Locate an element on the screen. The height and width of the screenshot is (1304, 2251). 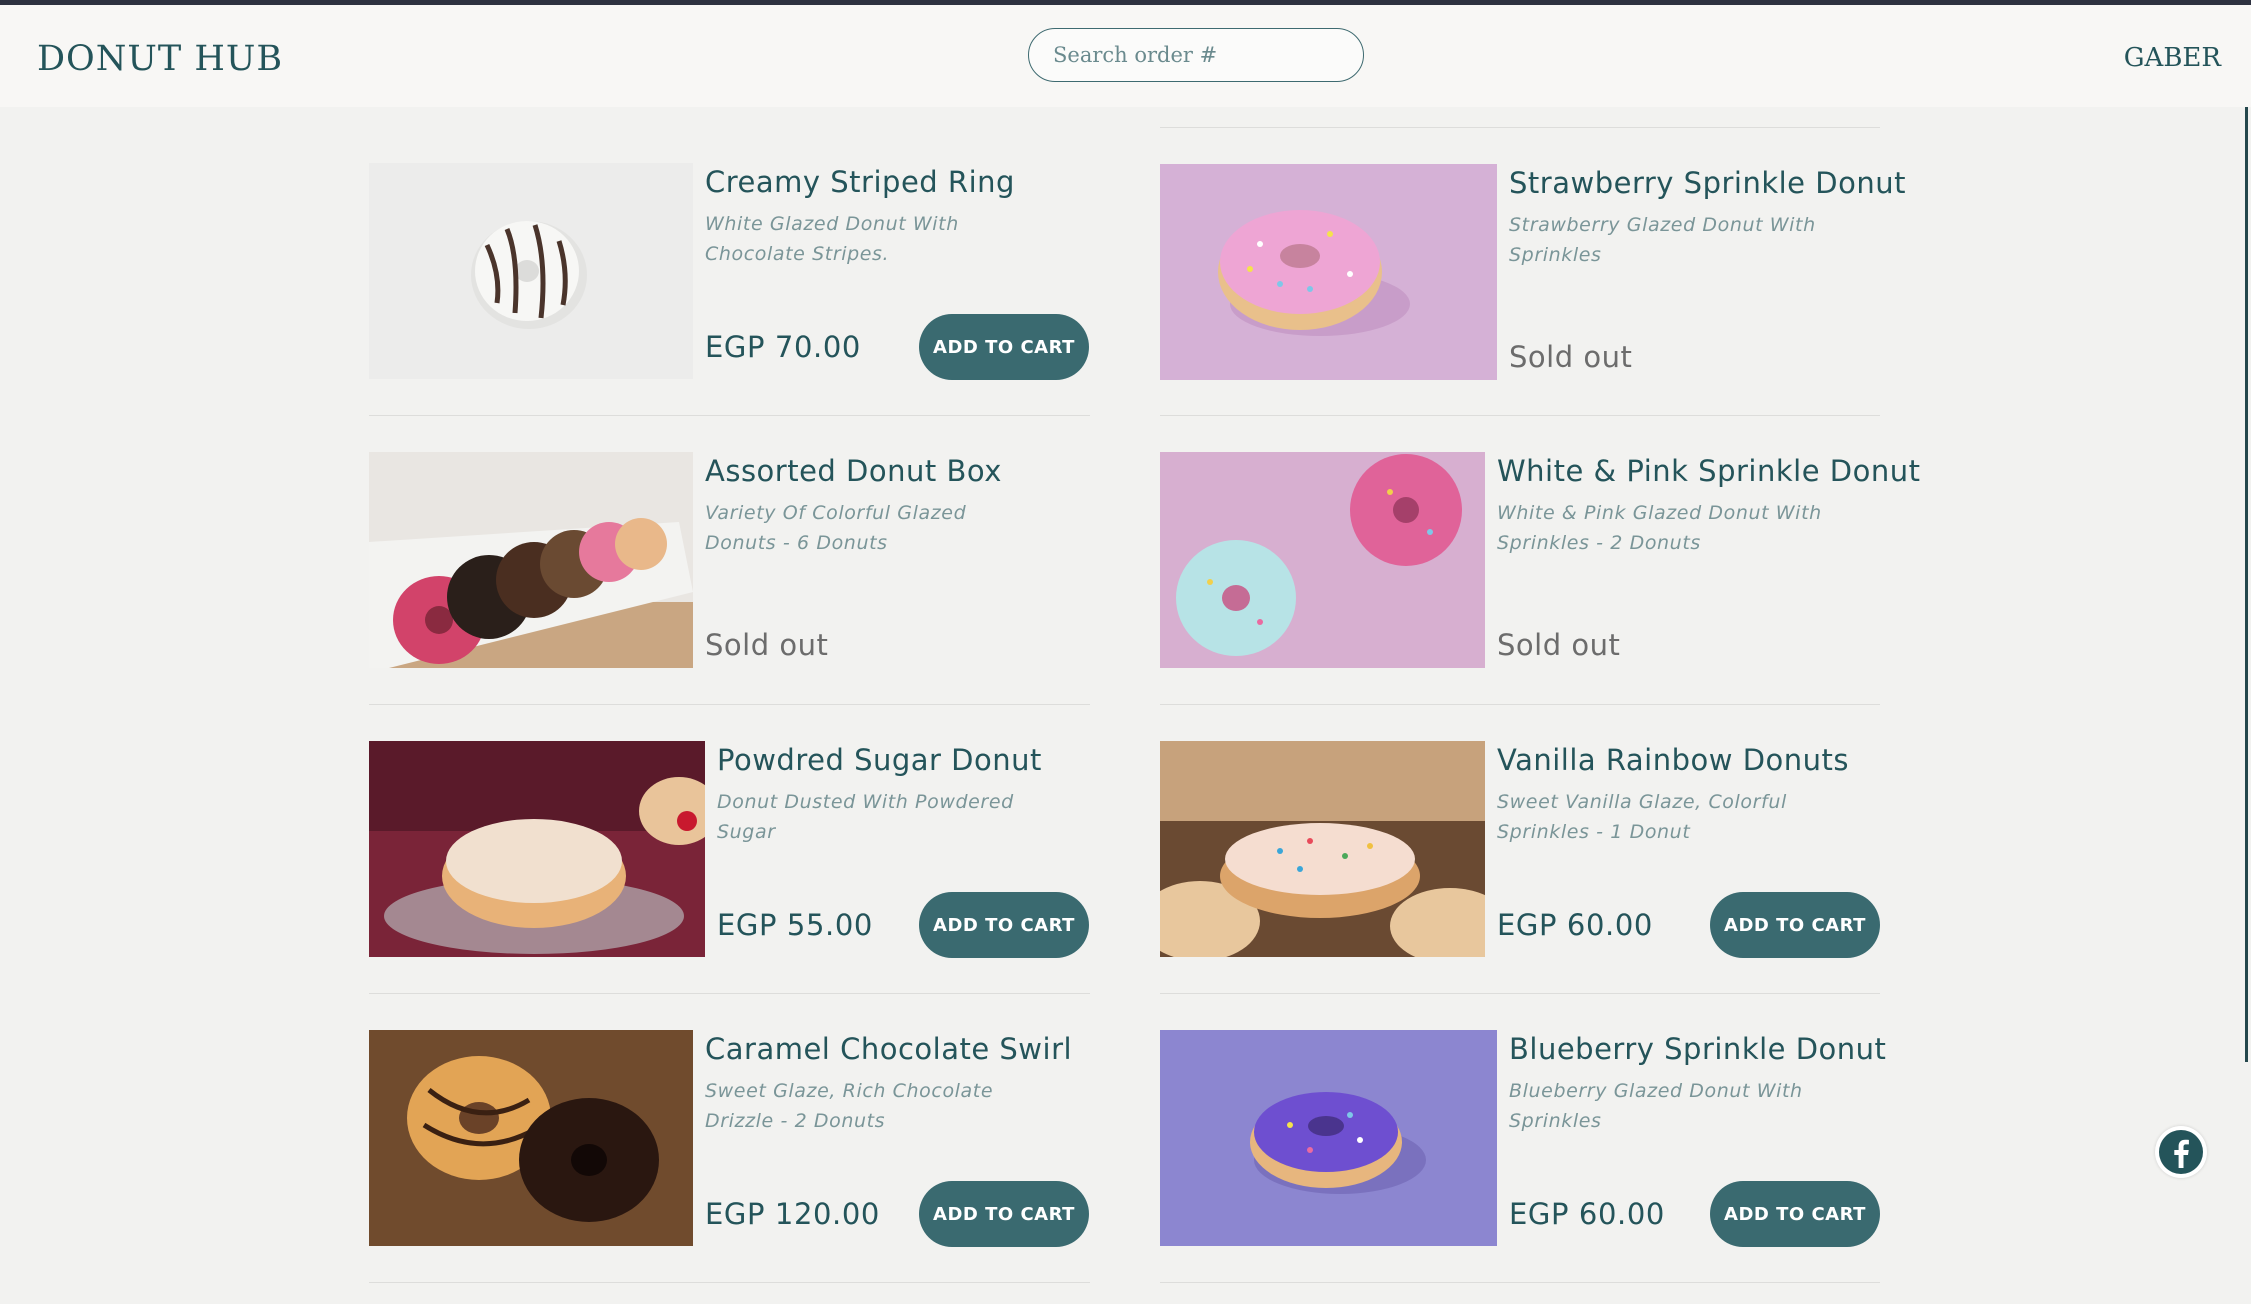
product-description: Donut Dusted With Powdered Sugar is located at coordinates (865, 817).